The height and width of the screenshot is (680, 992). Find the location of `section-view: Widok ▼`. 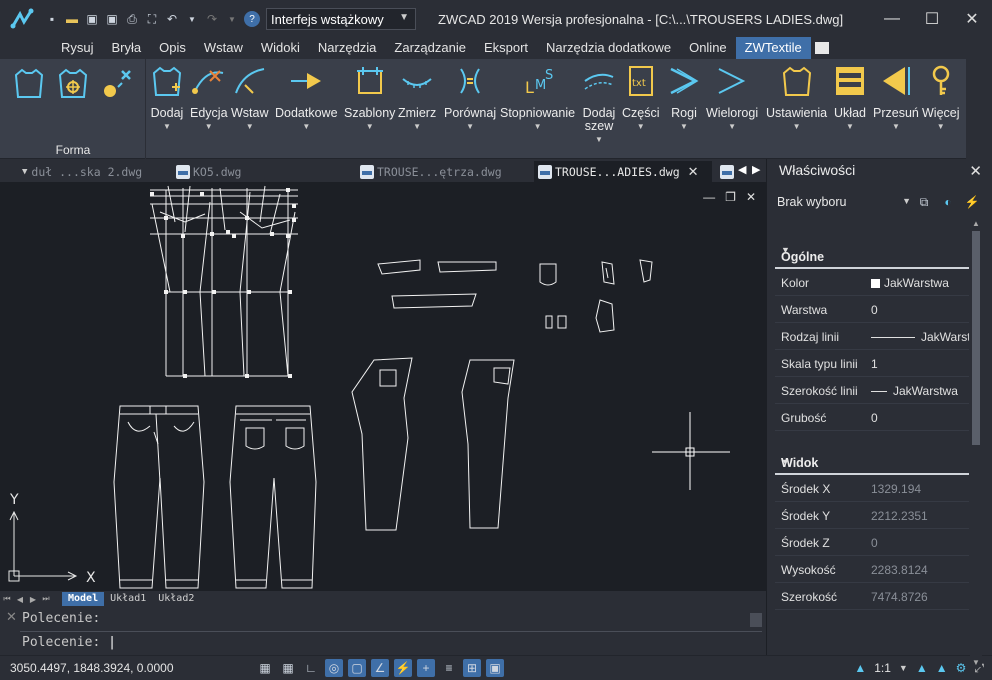

section-view: Widok ▼ is located at coordinates (872, 463).